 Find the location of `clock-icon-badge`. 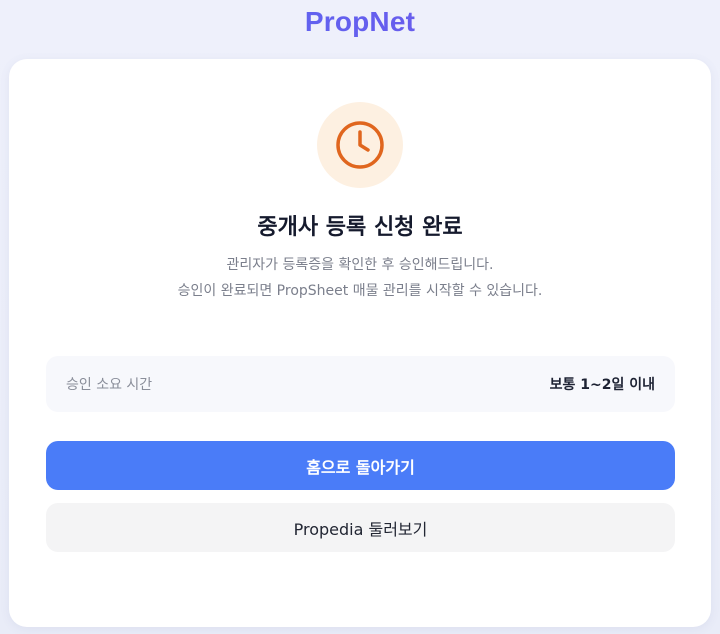

clock-icon-badge is located at coordinates (360, 145).